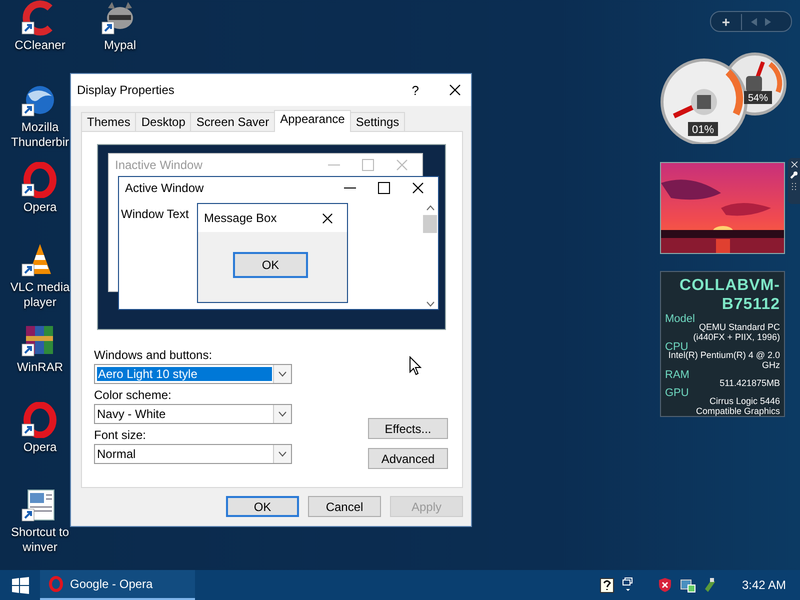  What do you see at coordinates (108, 122) in the screenshot?
I see `tab: Themes` at bounding box center [108, 122].